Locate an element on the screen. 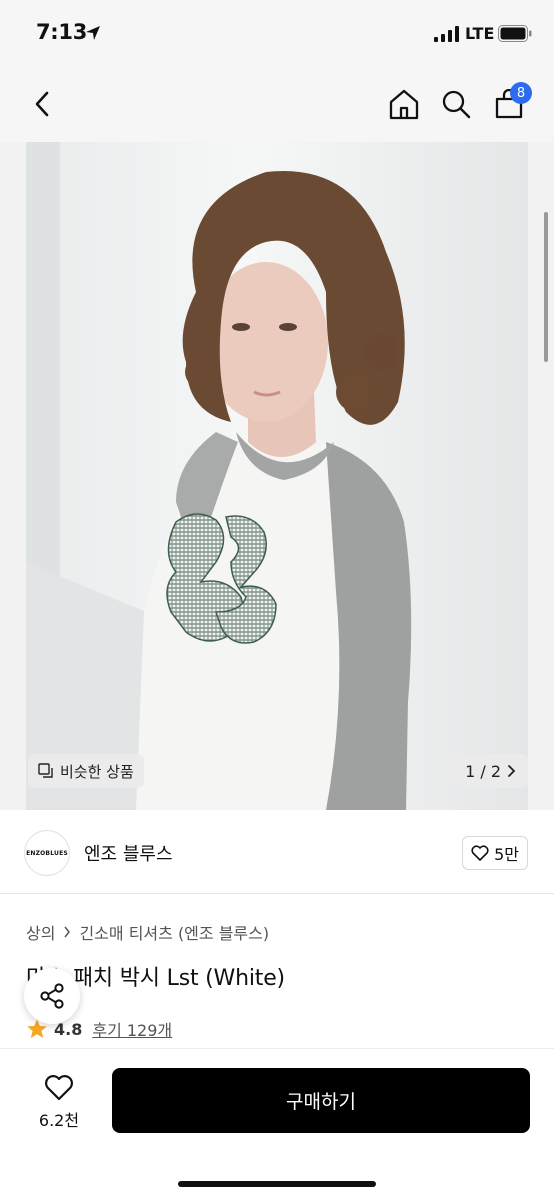 The image size is (554, 1200). share-icon is located at coordinates (52, 996).